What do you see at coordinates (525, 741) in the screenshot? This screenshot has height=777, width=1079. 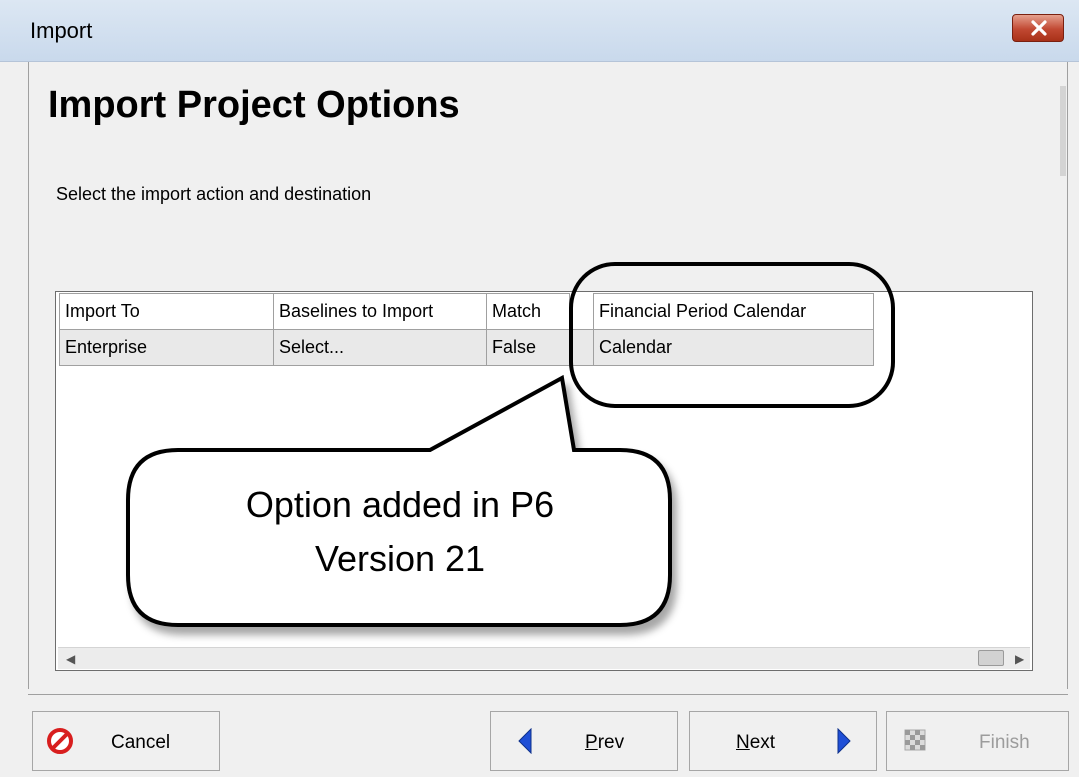 I see `arrow-left-icon` at bounding box center [525, 741].